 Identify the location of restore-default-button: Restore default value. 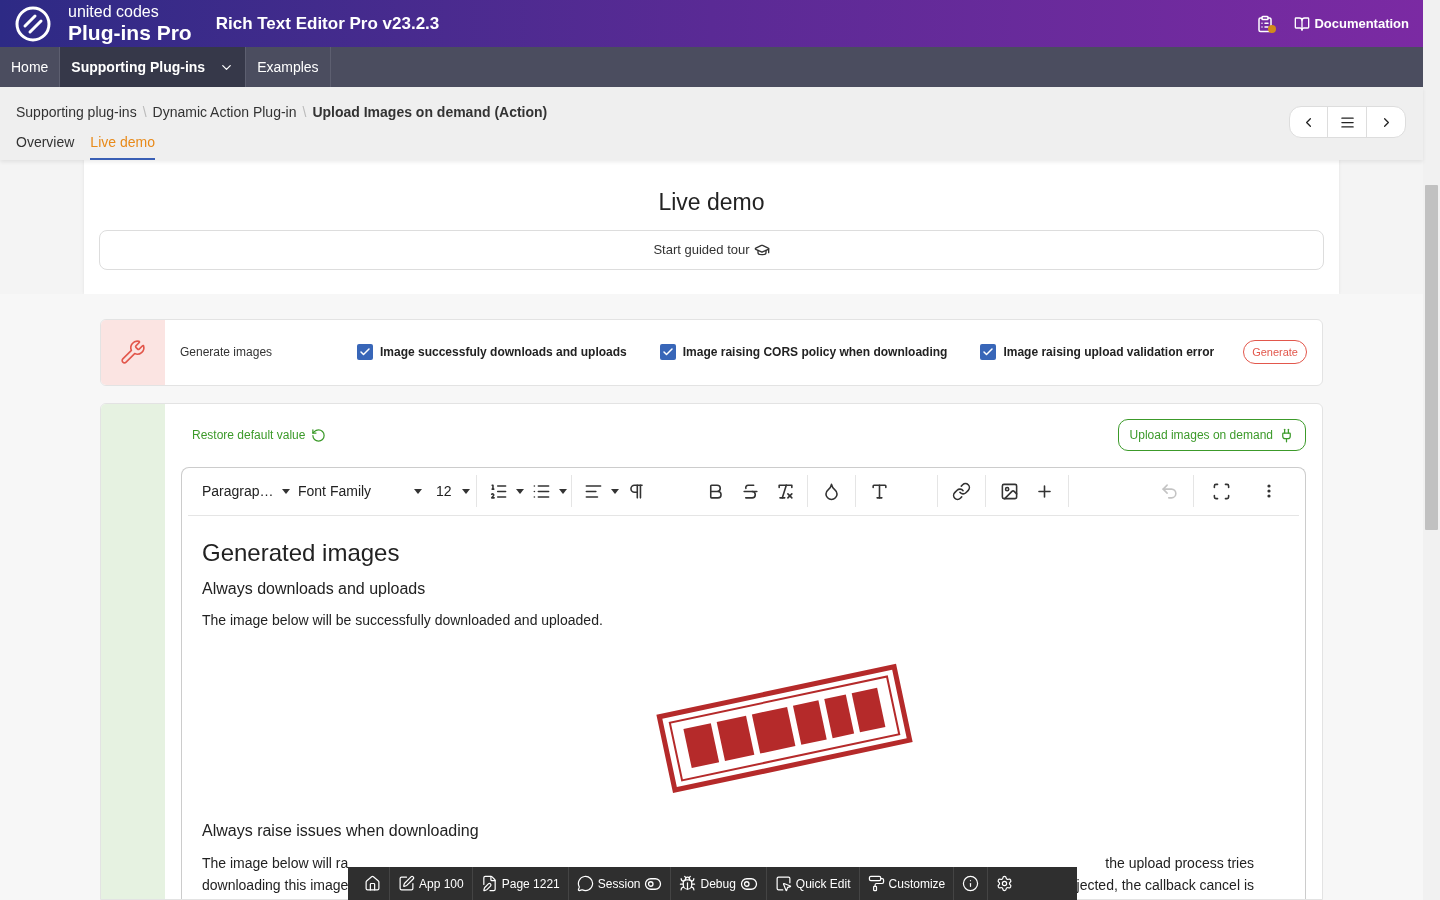
(259, 435).